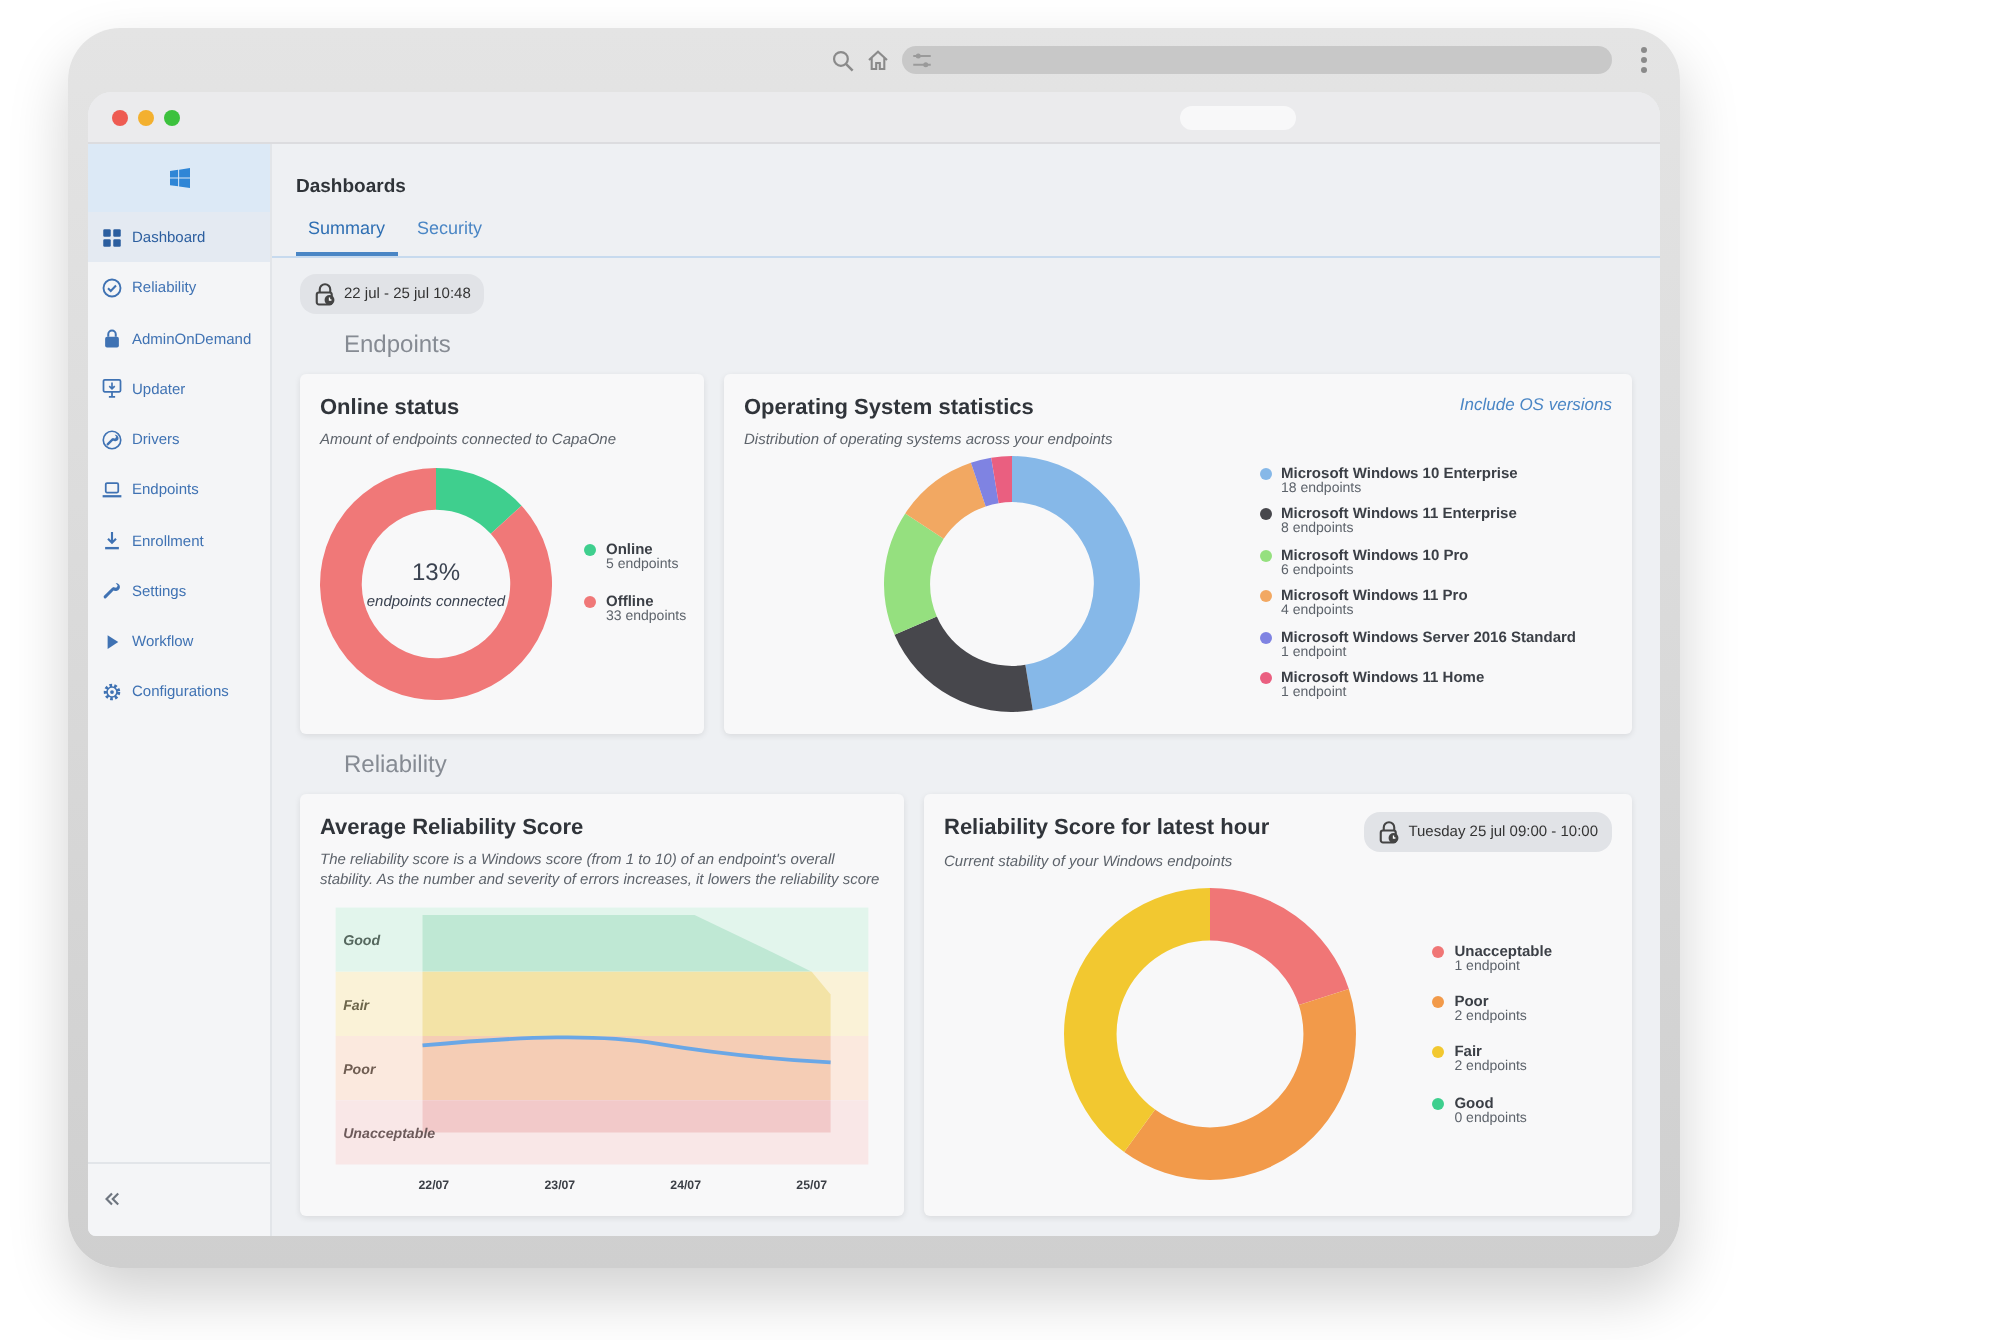 The image size is (1996, 1340). I want to click on more-icon, so click(1644, 60).